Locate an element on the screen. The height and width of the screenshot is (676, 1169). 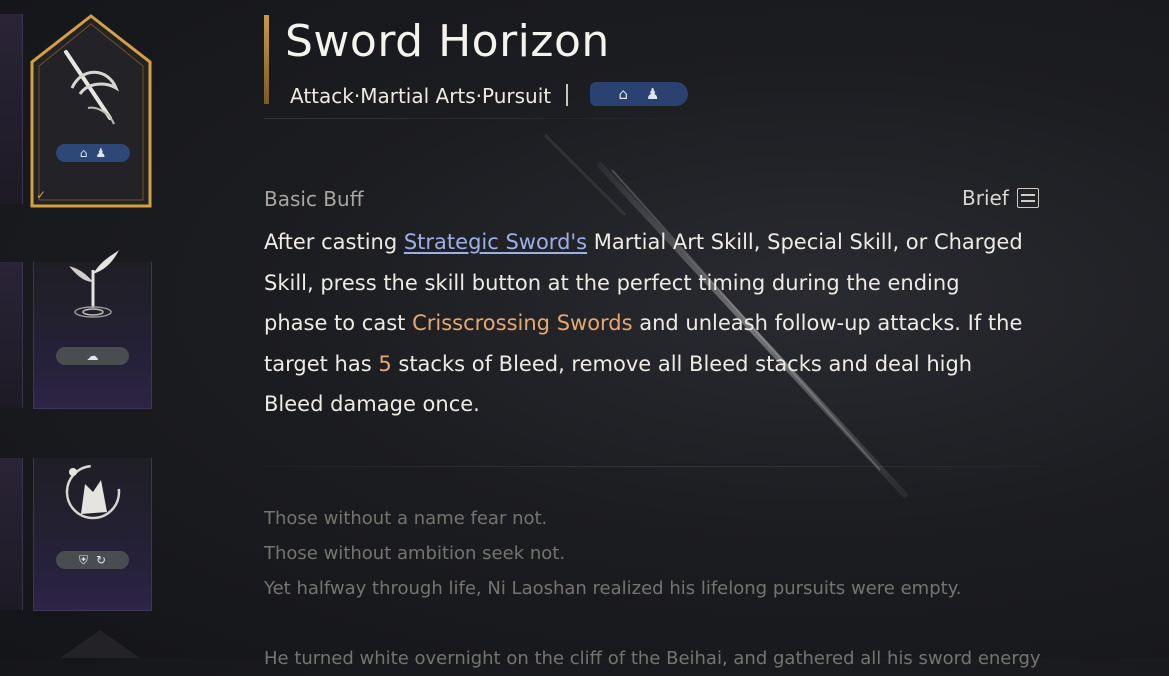
card-3-tag-pill: ⛨ ↻ is located at coordinates (92, 560).